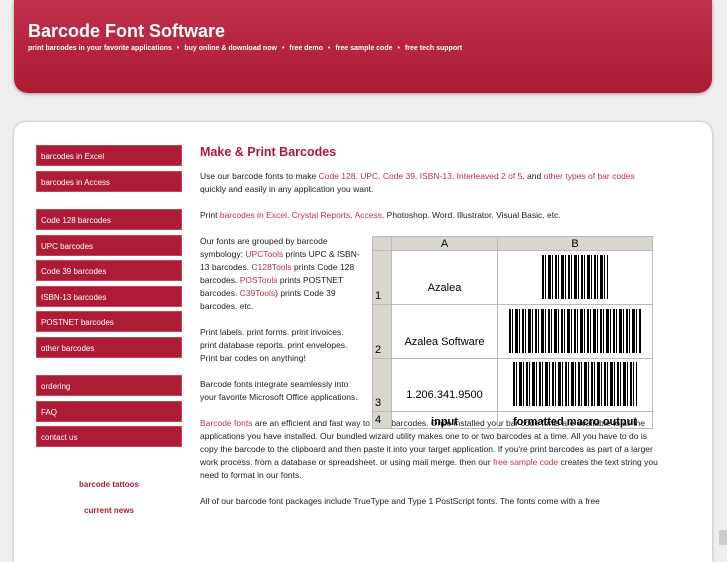 This screenshot has width=727, height=562. I want to click on input-cell: 1.206.341.9500, so click(444, 385).